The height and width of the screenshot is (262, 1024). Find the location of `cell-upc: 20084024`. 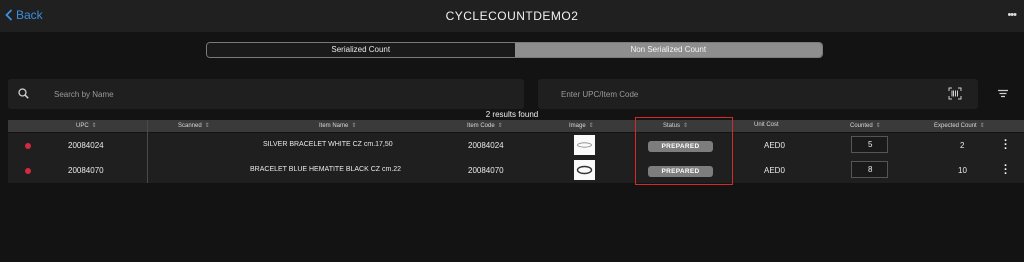

cell-upc: 20084024 is located at coordinates (86, 145).